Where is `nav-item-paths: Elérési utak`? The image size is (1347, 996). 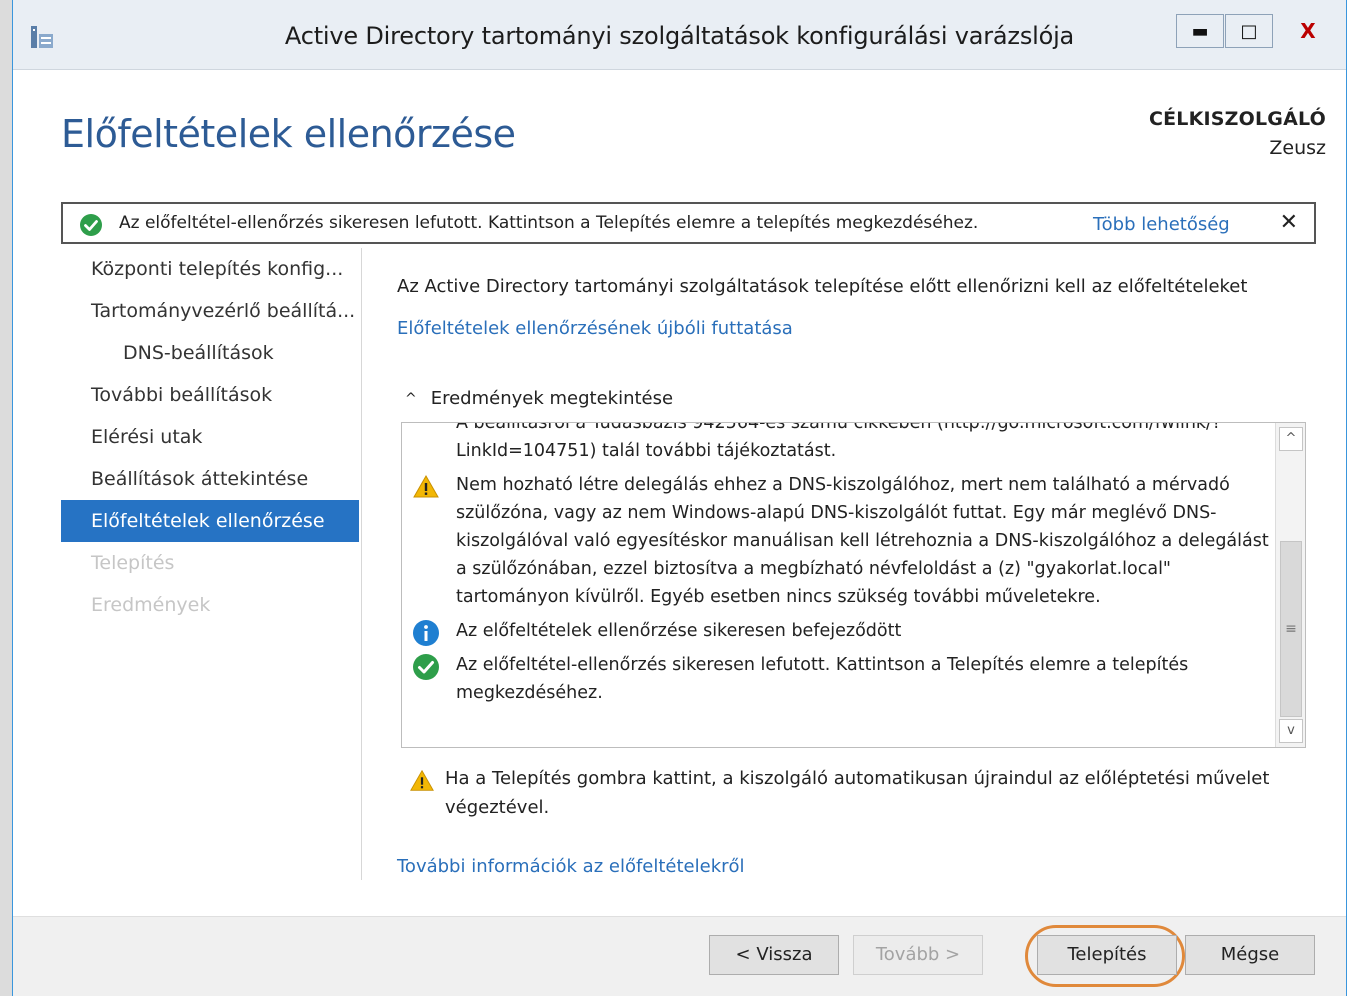
nav-item-paths: Elérési utak is located at coordinates (210, 437).